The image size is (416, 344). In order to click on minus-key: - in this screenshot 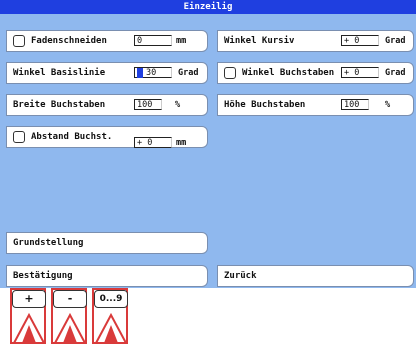, I will do `click(70, 299)`.